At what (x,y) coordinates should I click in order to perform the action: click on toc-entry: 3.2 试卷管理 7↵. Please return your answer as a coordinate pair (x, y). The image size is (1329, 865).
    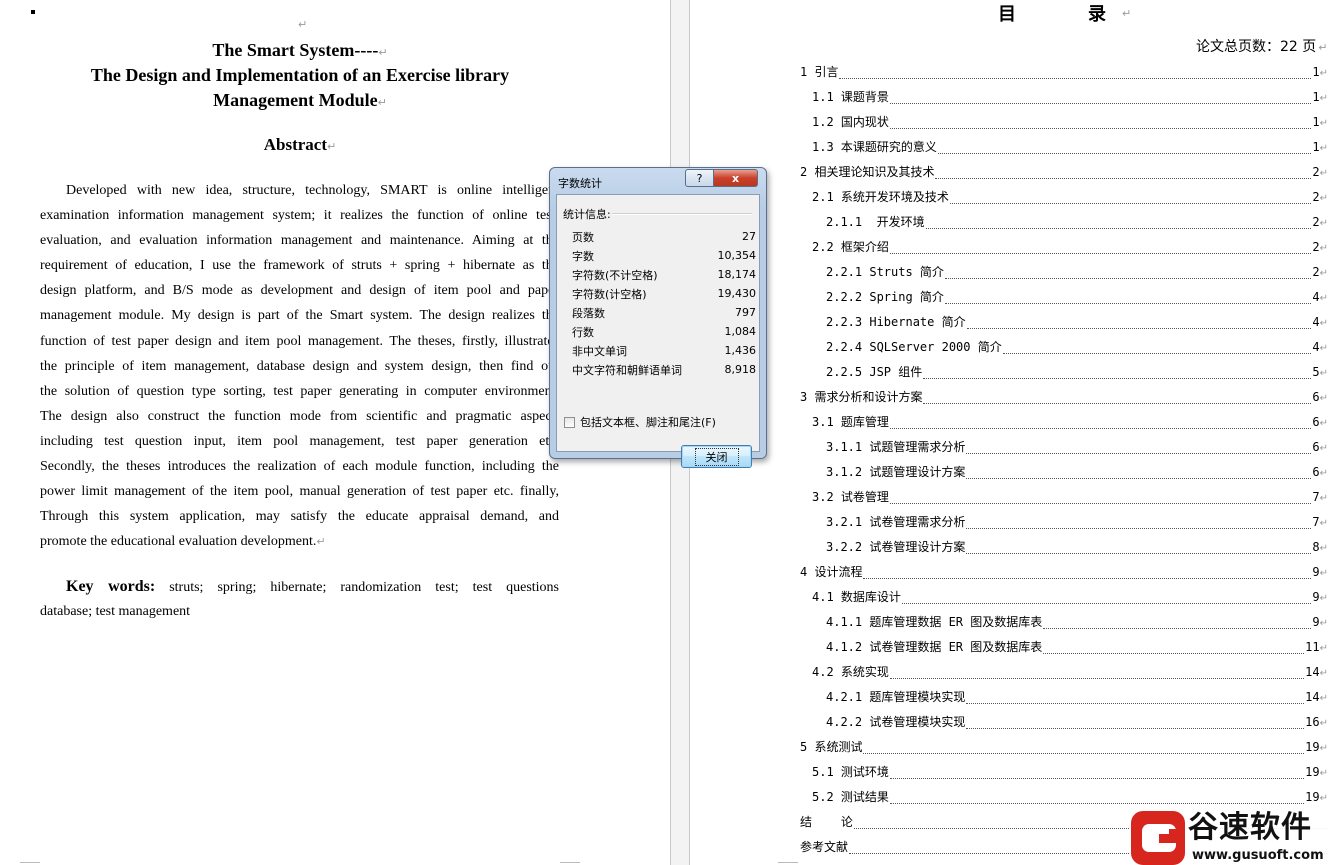
    Looking at the image, I should click on (1064, 496).